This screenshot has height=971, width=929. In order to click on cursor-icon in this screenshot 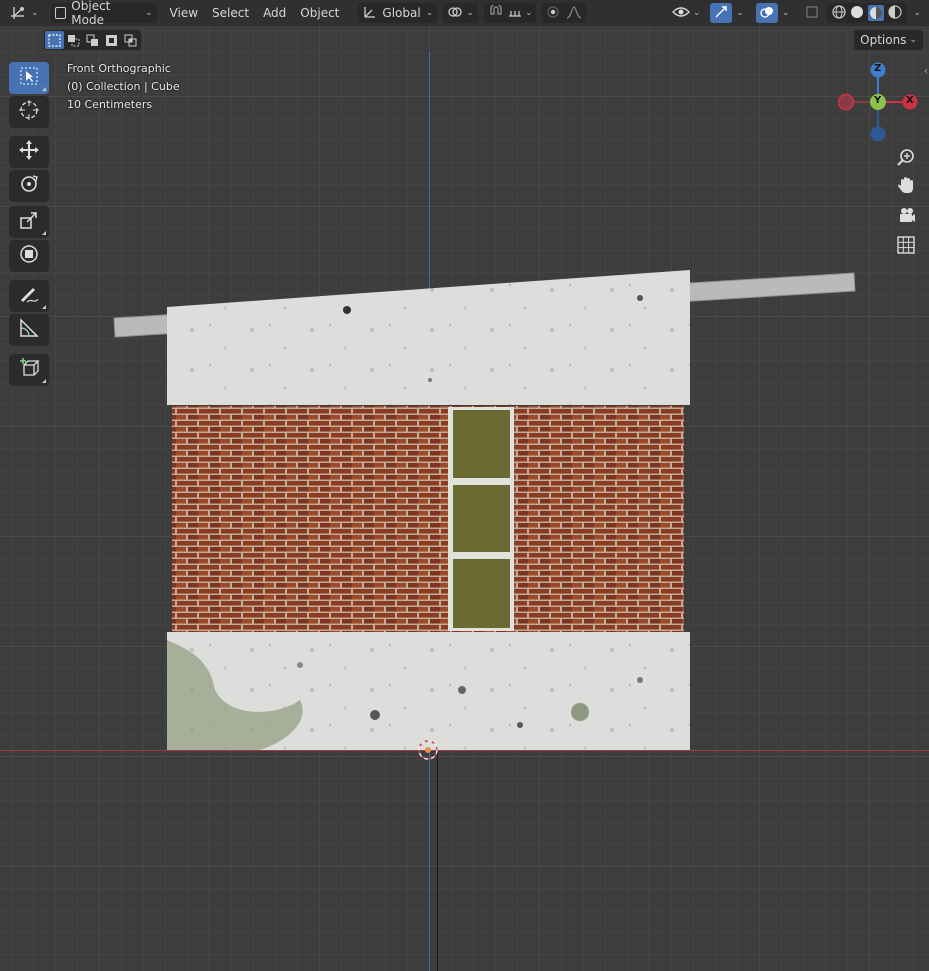, I will do `click(29, 112)`.